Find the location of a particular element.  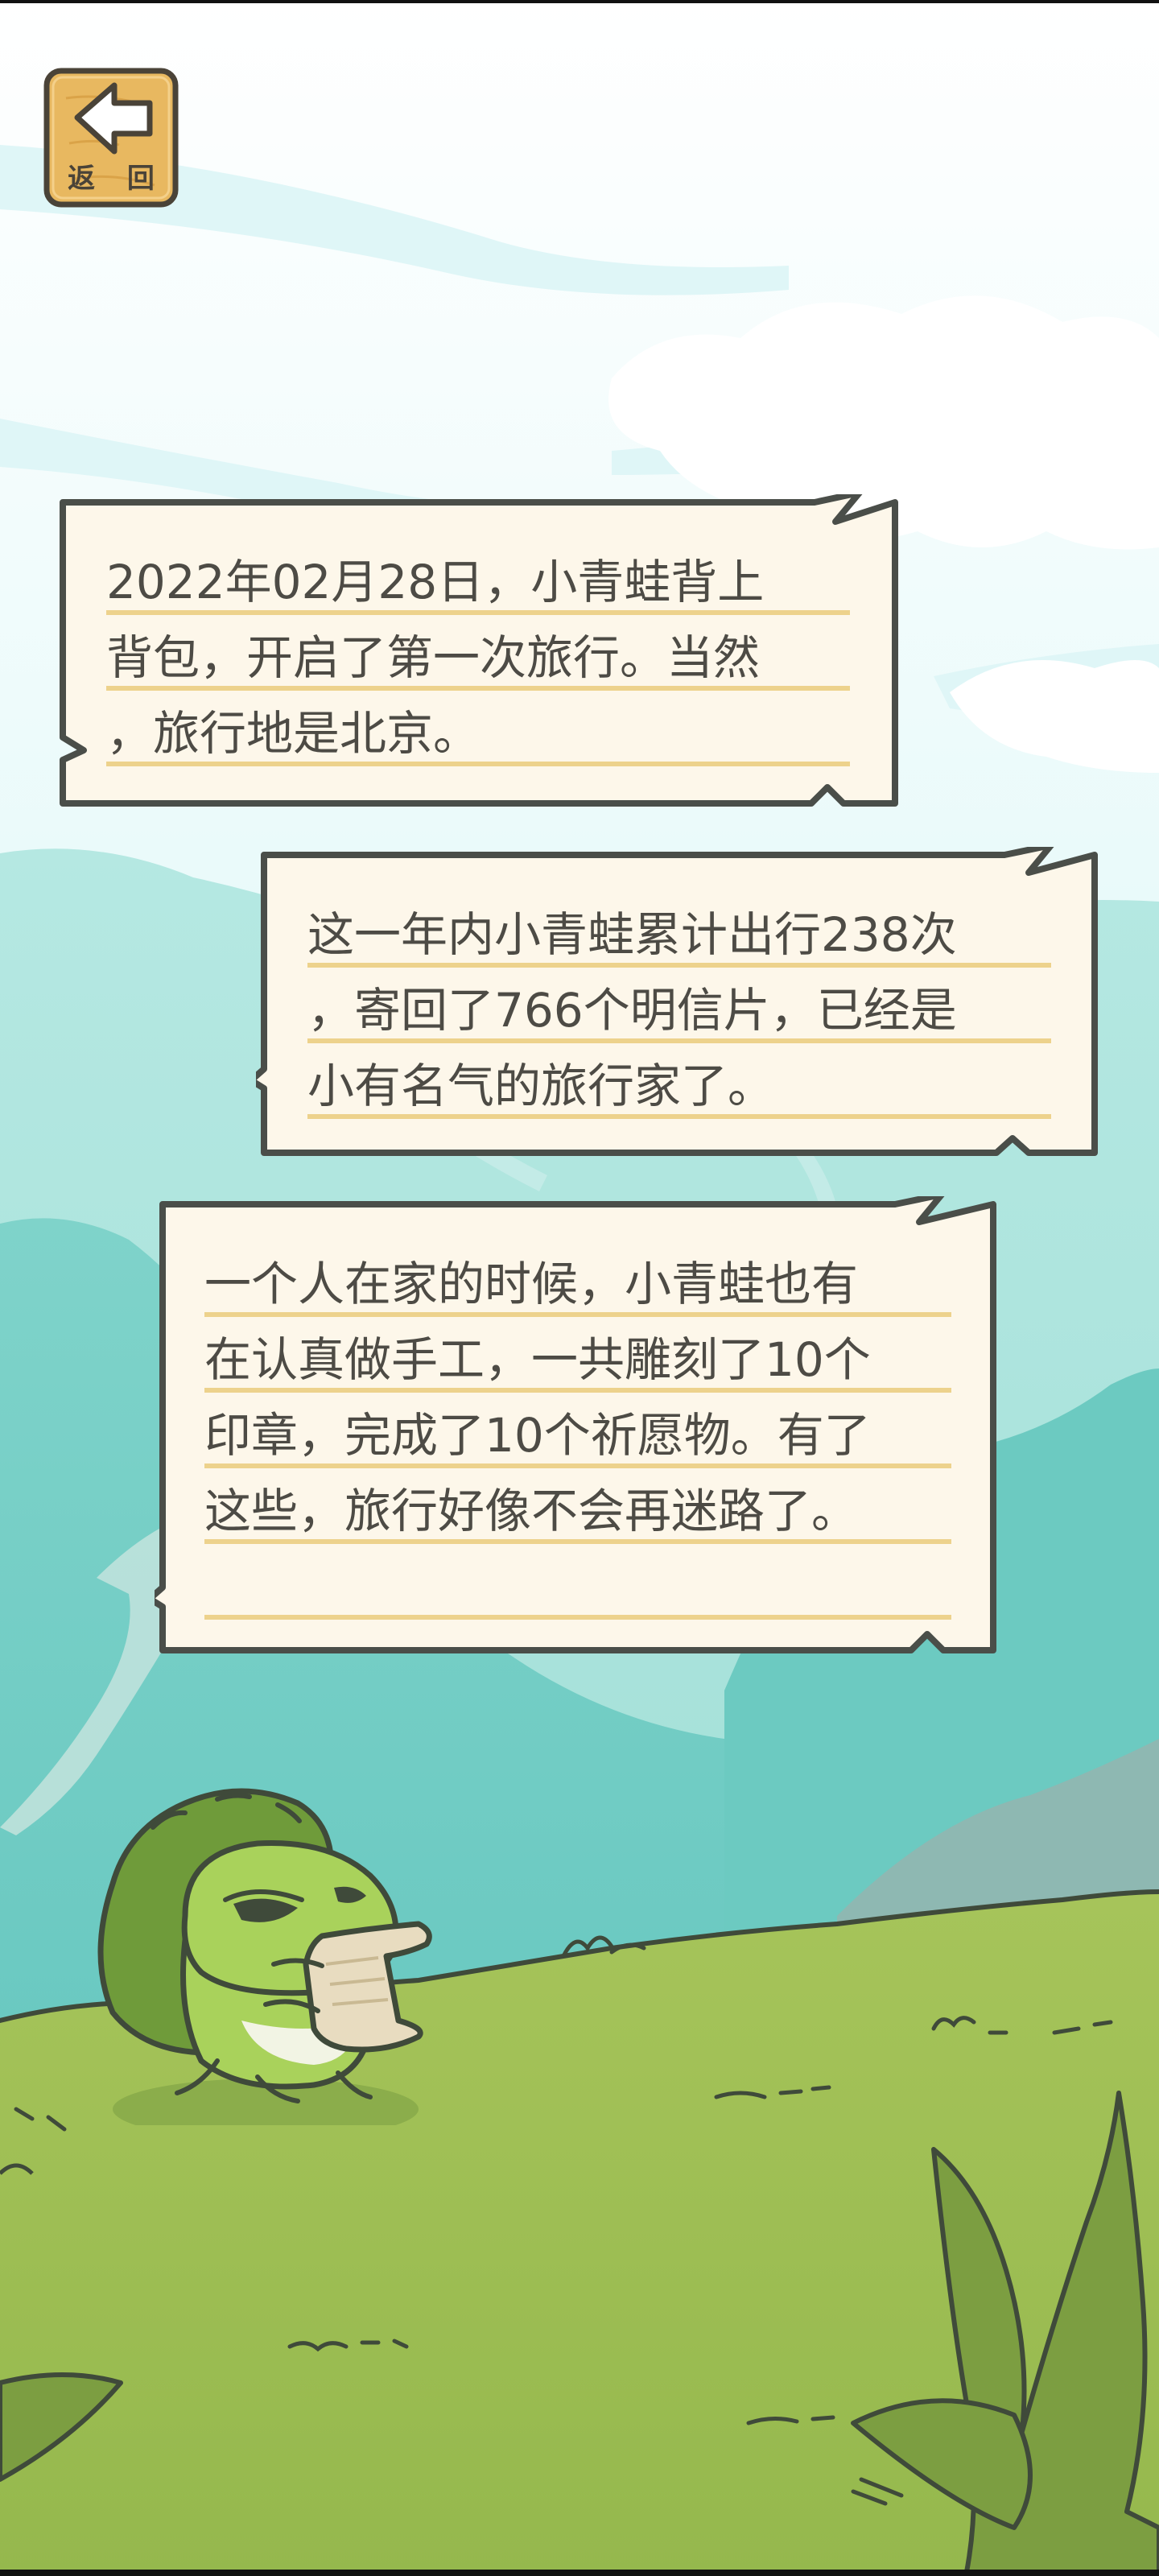

frog-illustration is located at coordinates (264, 1956).